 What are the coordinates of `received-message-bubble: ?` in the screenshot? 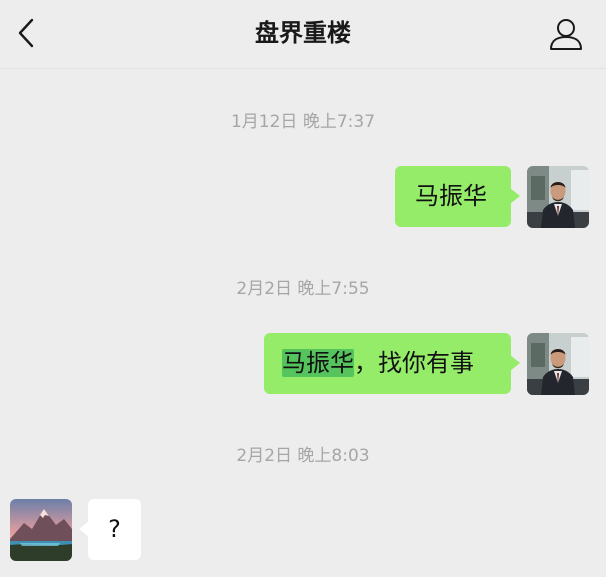 It's located at (110, 529).